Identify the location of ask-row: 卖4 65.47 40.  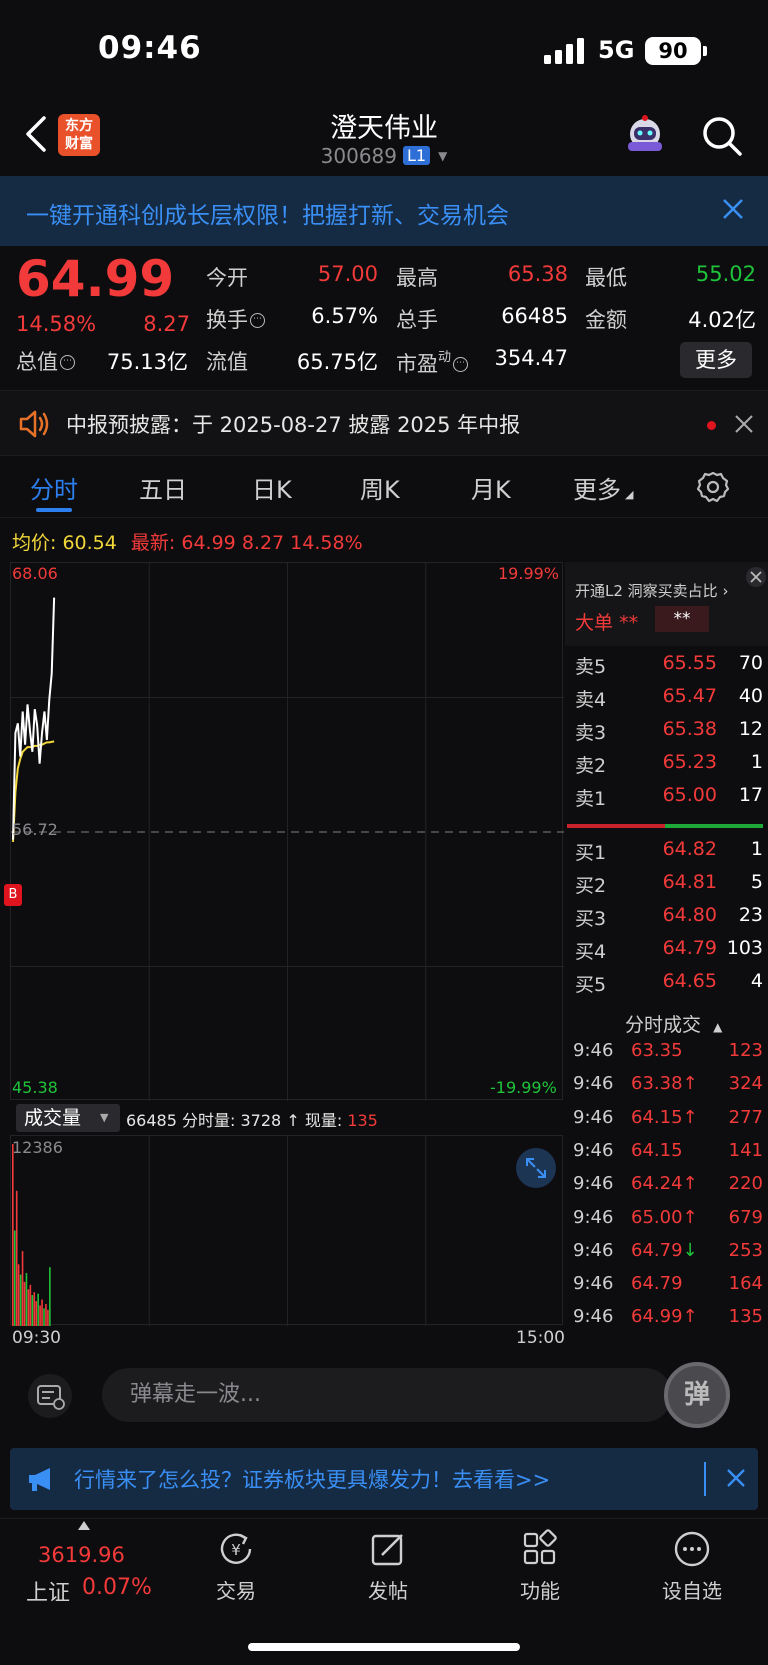
(664, 701).